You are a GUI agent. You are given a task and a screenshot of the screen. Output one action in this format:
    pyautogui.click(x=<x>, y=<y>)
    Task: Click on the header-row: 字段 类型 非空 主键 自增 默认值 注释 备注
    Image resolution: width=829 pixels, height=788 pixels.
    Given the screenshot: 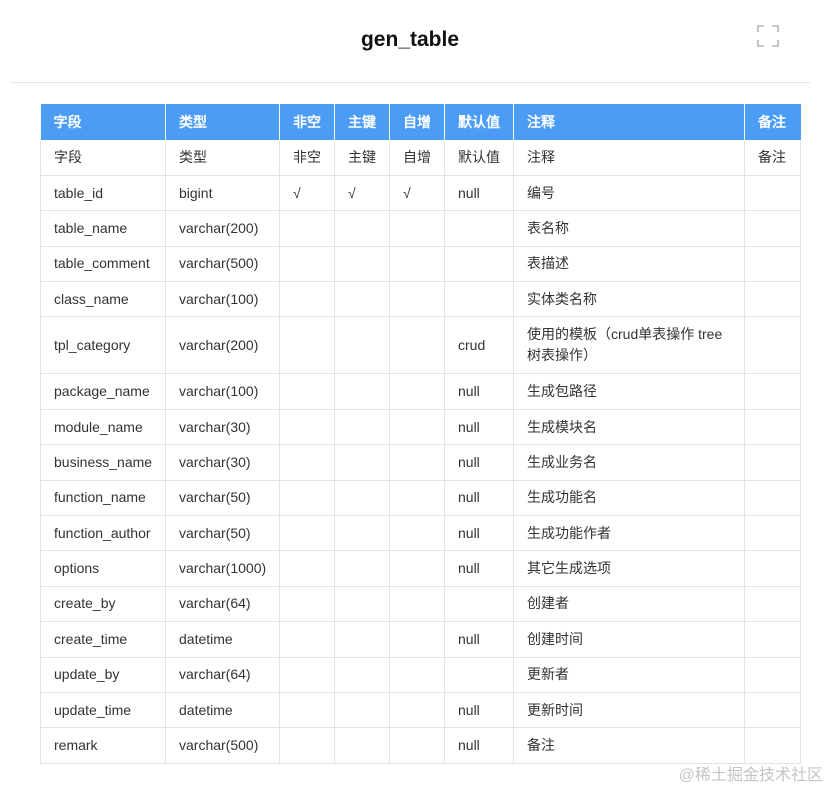 What is the action you would take?
    pyautogui.click(x=420, y=122)
    